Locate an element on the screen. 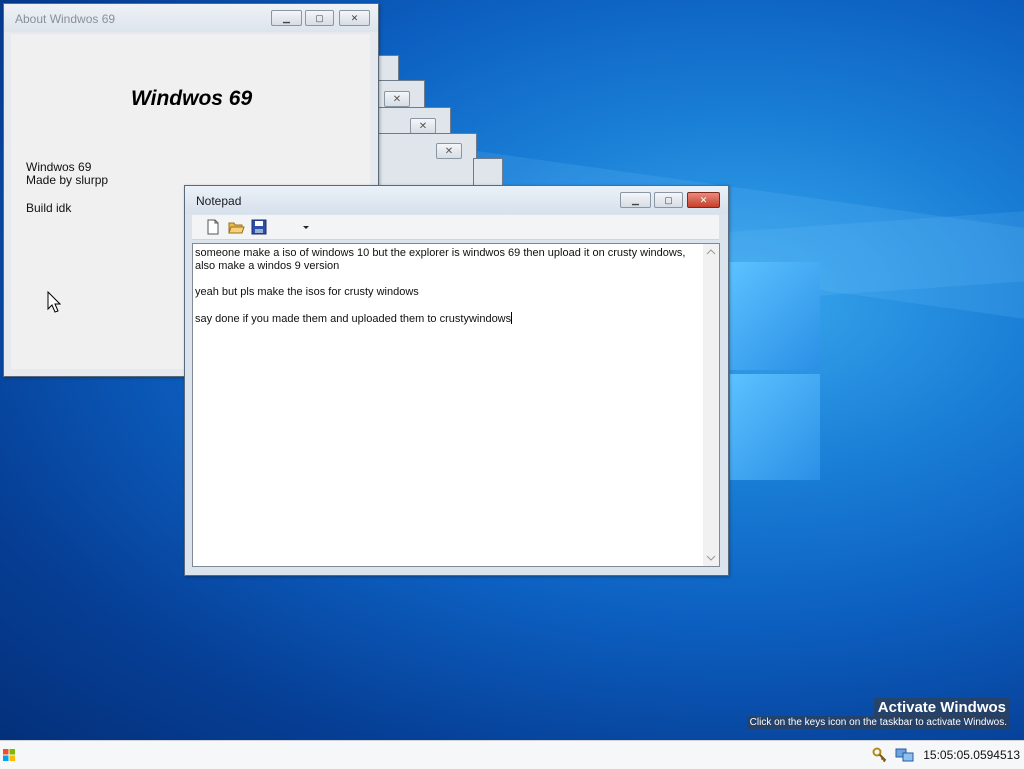 This screenshot has width=1024, height=769. stacked-window: ✕ is located at coordinates (427, 160).